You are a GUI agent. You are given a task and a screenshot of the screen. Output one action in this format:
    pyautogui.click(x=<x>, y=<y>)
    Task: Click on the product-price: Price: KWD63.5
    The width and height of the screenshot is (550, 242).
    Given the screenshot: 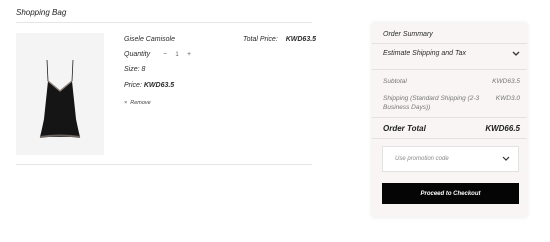 What is the action you would take?
    pyautogui.click(x=149, y=85)
    